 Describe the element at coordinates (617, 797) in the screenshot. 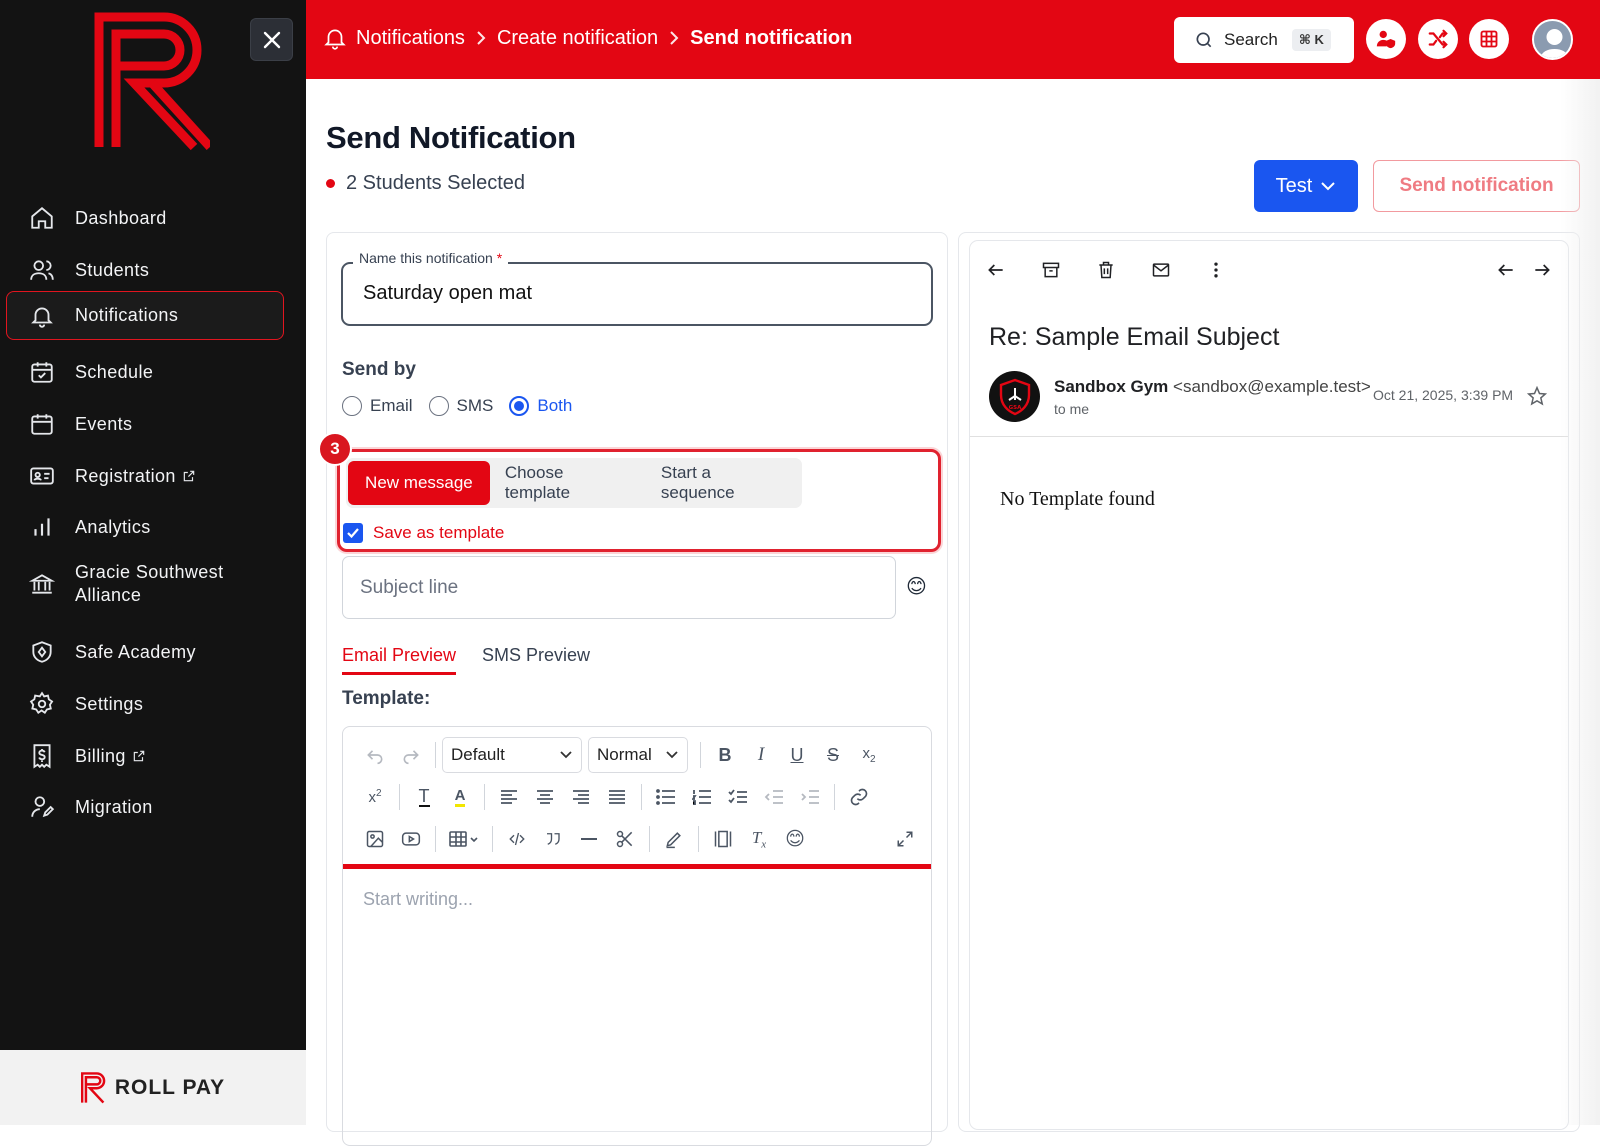

I see `justify-button` at that location.